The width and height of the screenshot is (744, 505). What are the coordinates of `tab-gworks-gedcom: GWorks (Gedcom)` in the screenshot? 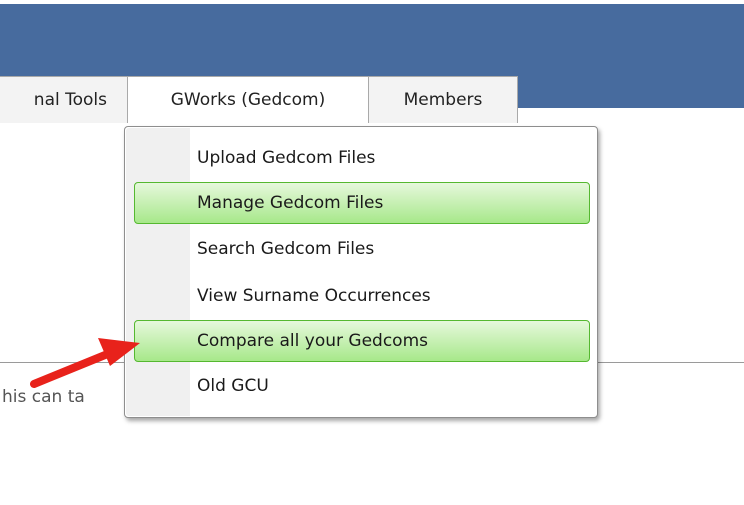 It's located at (248, 99).